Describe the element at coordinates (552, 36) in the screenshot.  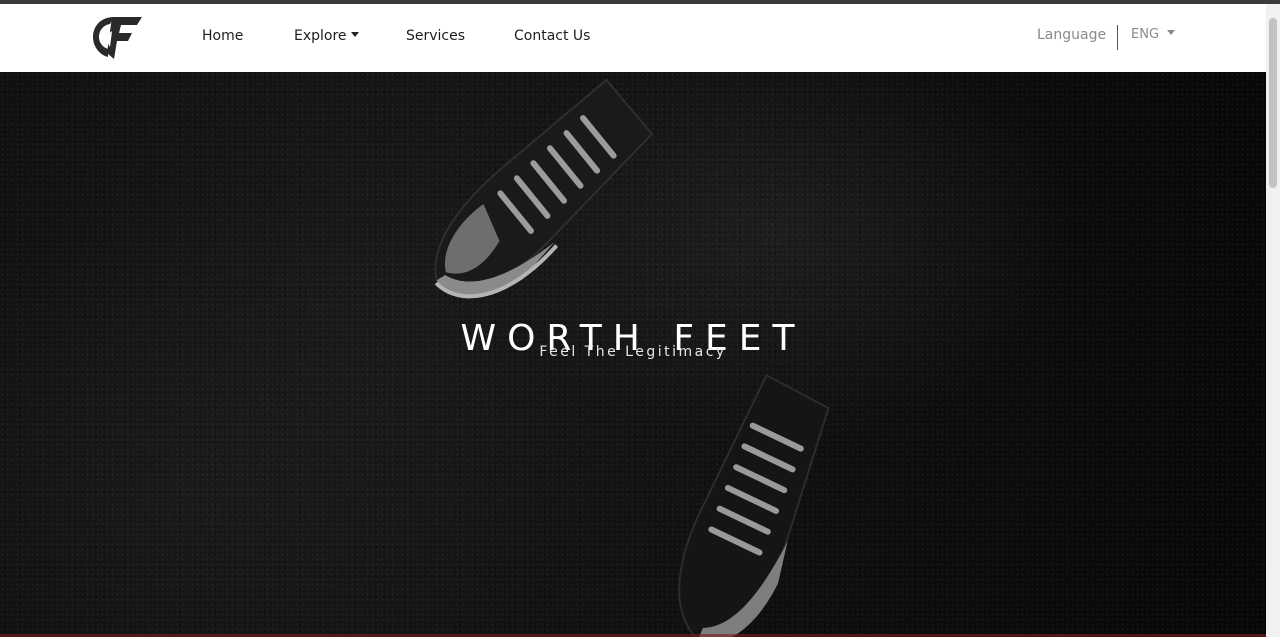
I see `nav-link-contact-us: Contact Us` at that location.